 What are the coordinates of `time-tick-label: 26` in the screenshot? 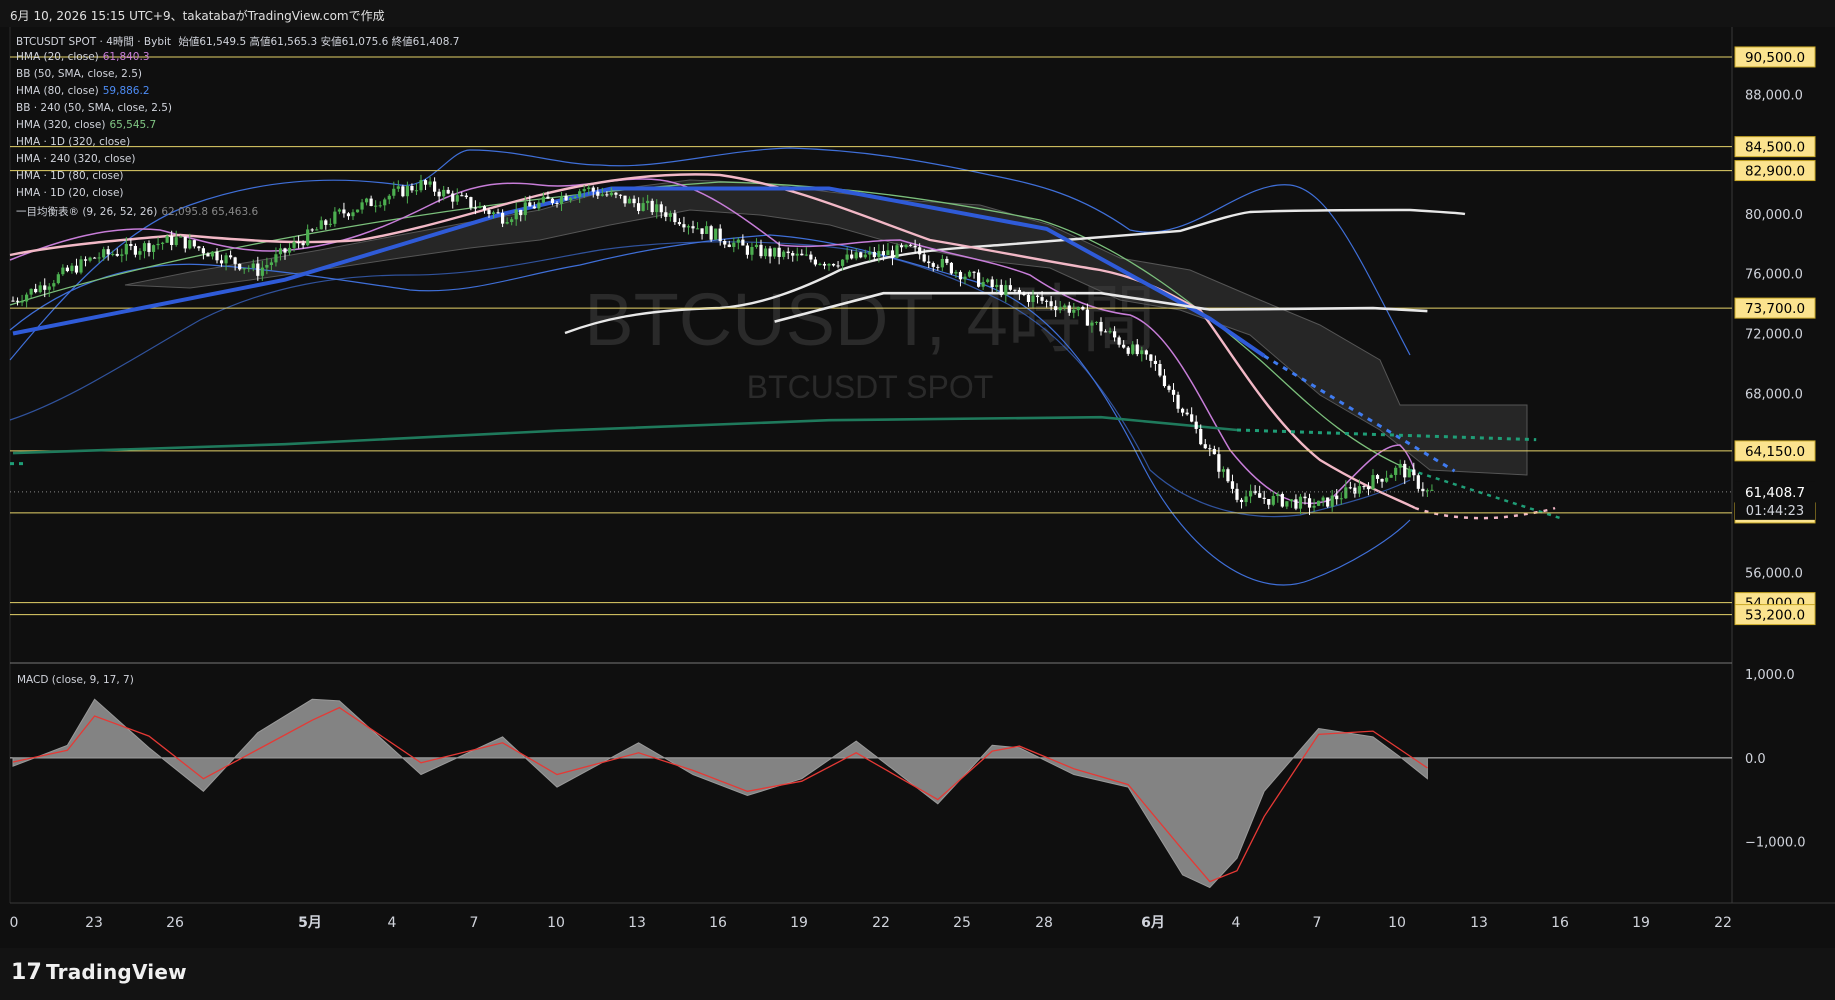 It's located at (175, 923).